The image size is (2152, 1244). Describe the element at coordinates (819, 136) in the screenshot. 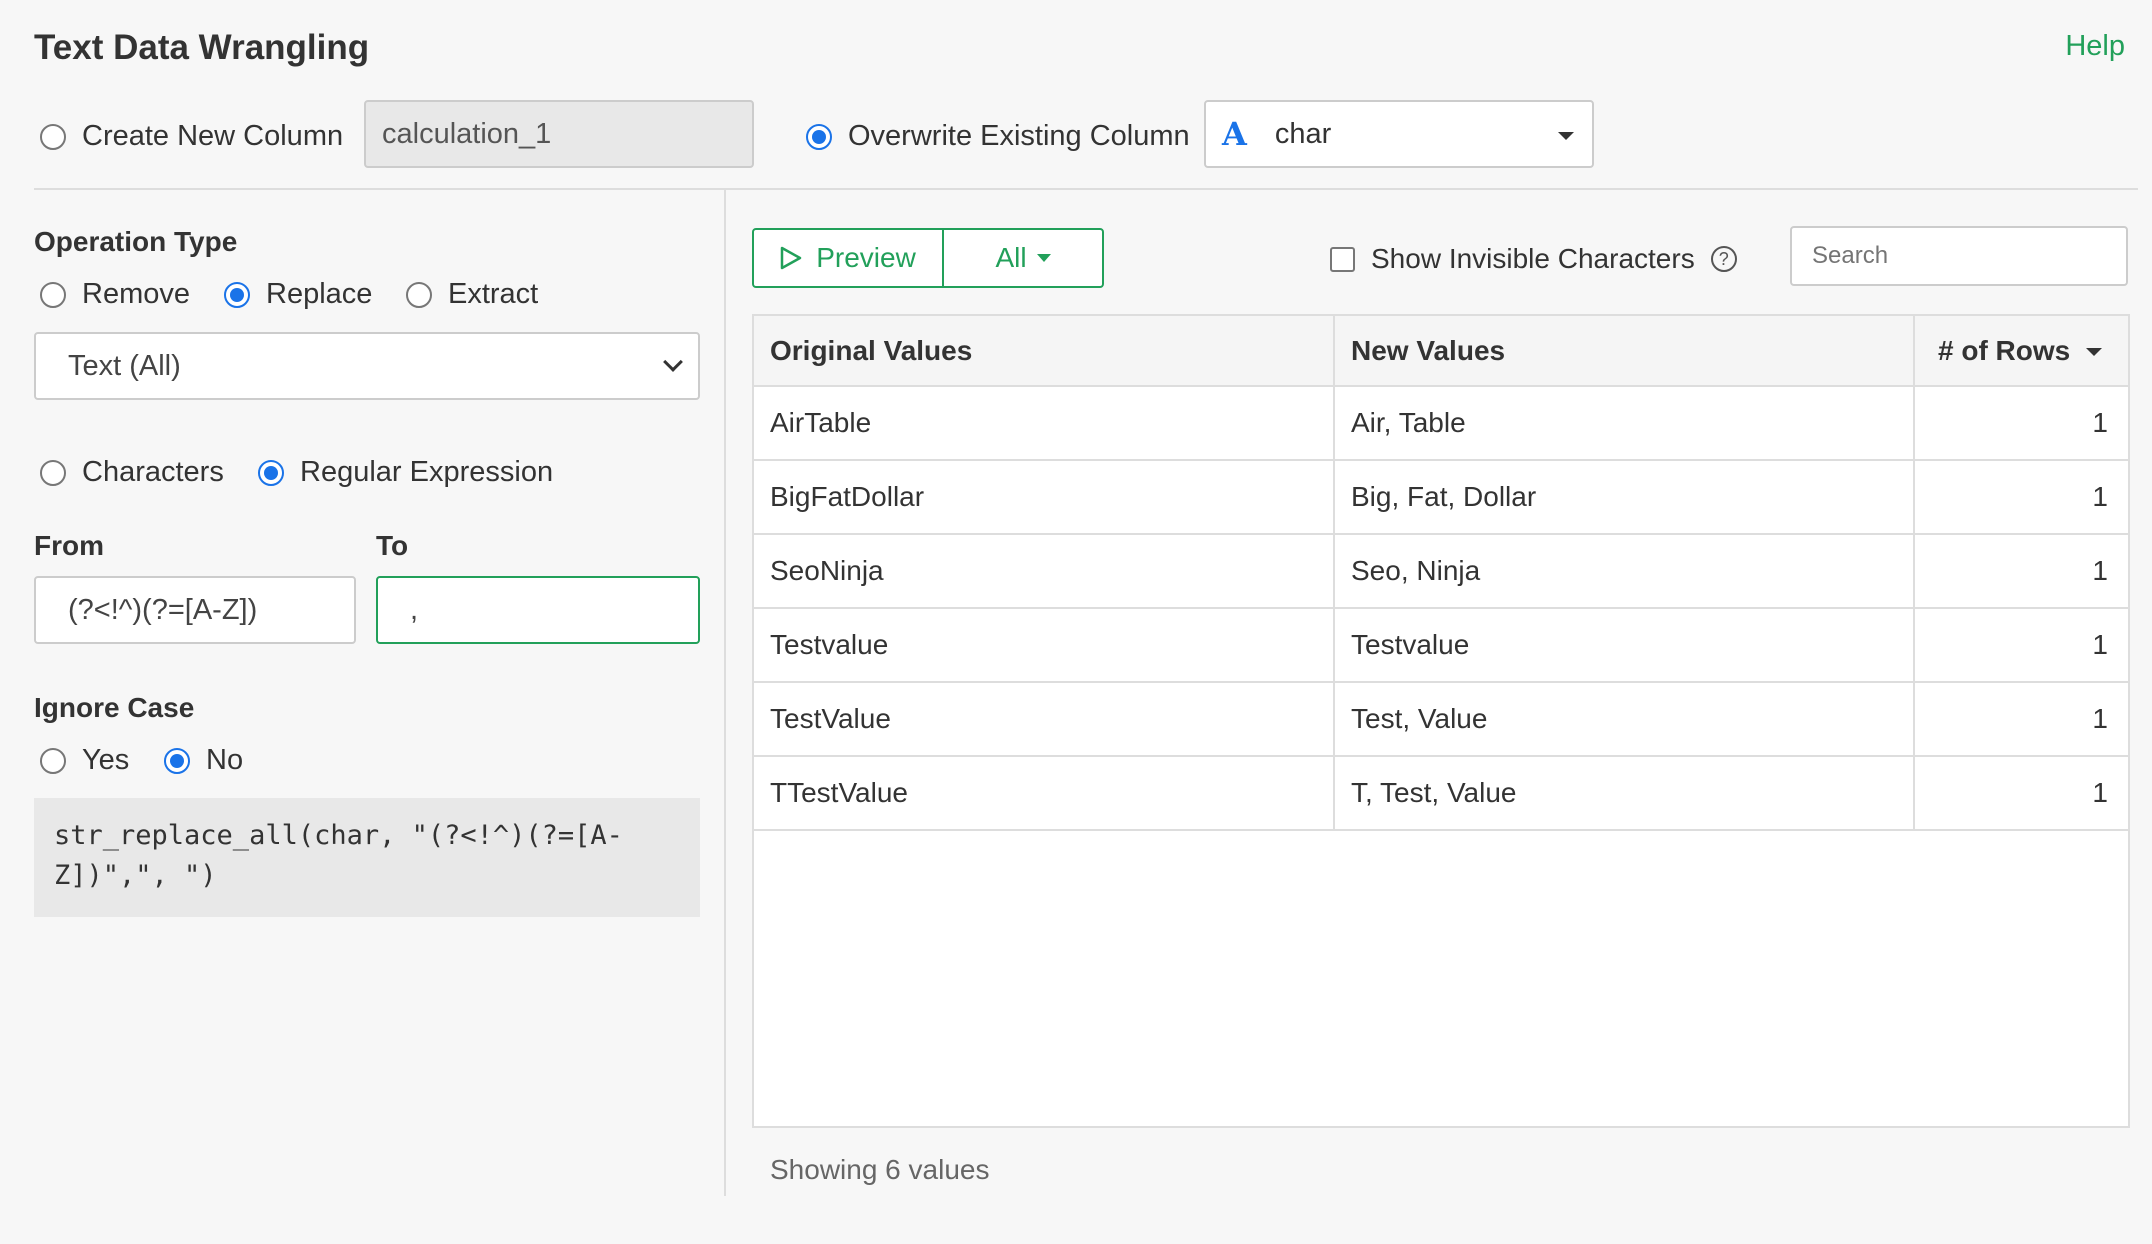

I see `overwrite-existing-column-radio` at that location.